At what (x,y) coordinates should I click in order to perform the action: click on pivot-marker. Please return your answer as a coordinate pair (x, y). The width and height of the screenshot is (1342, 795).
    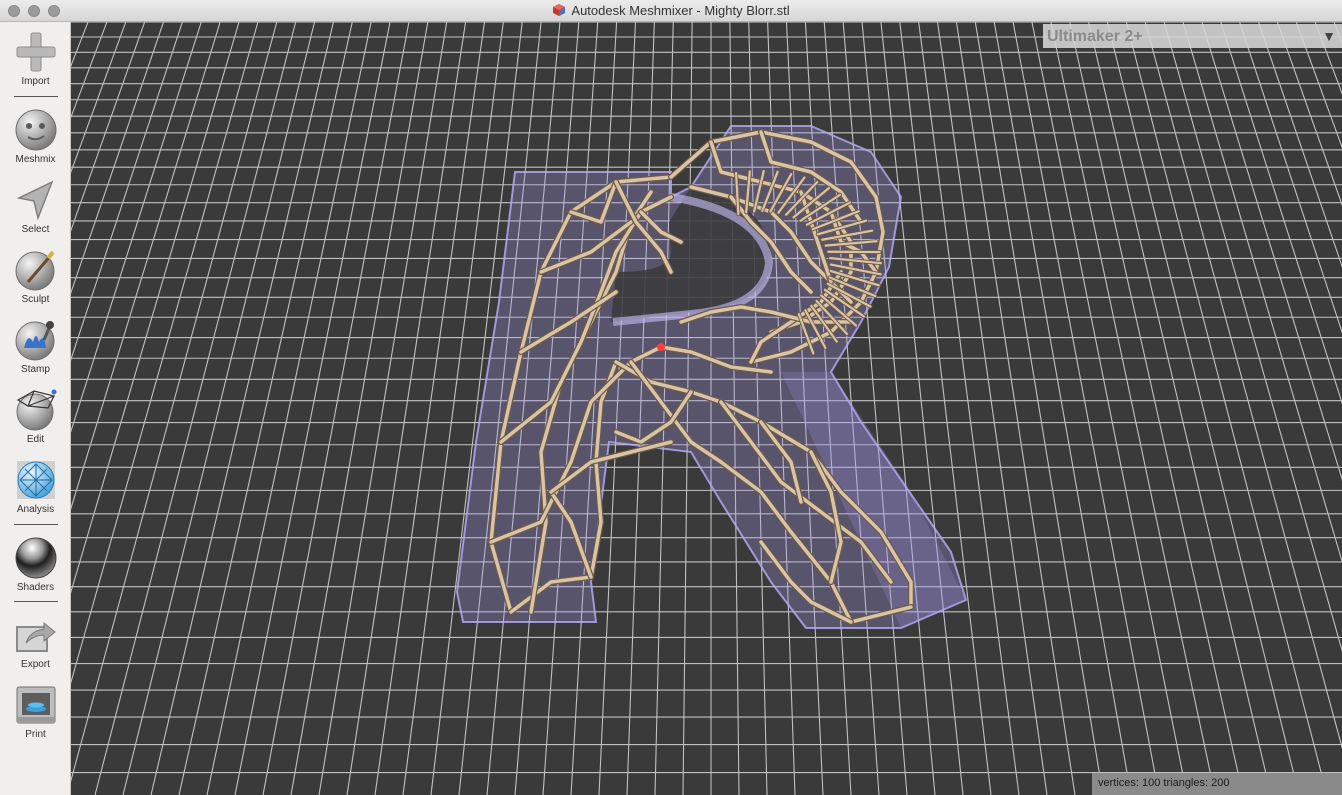
    Looking at the image, I should click on (661, 347).